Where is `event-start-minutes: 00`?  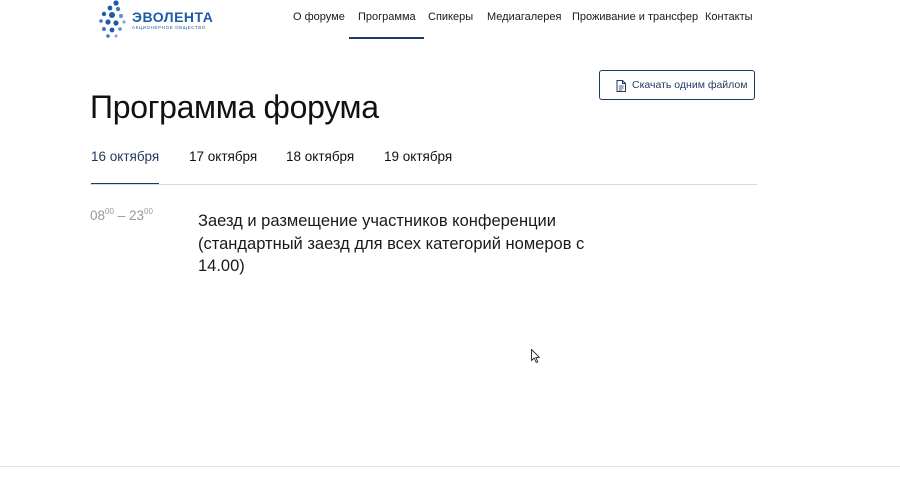
event-start-minutes: 00 is located at coordinates (109, 211).